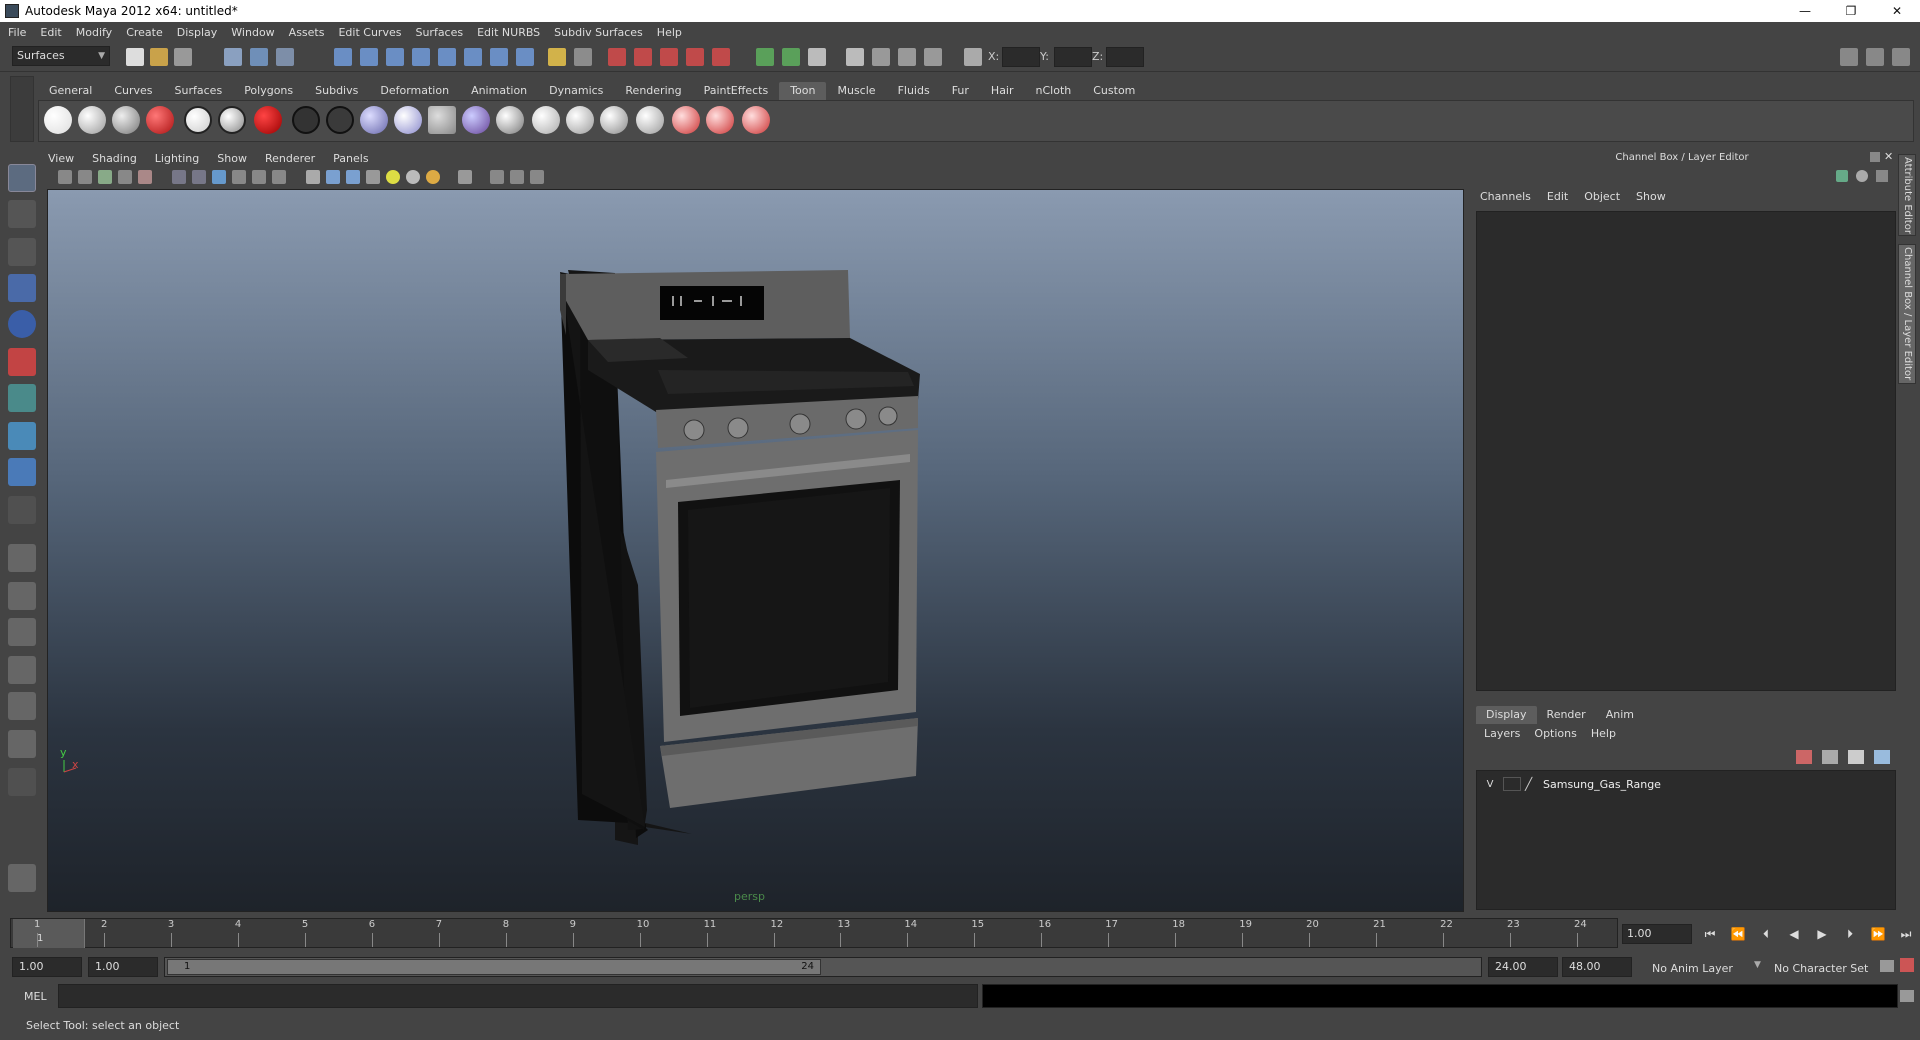 The width and height of the screenshot is (1920, 1040). What do you see at coordinates (290, 159) in the screenshot?
I see `panel-menu-renderer: Renderer` at bounding box center [290, 159].